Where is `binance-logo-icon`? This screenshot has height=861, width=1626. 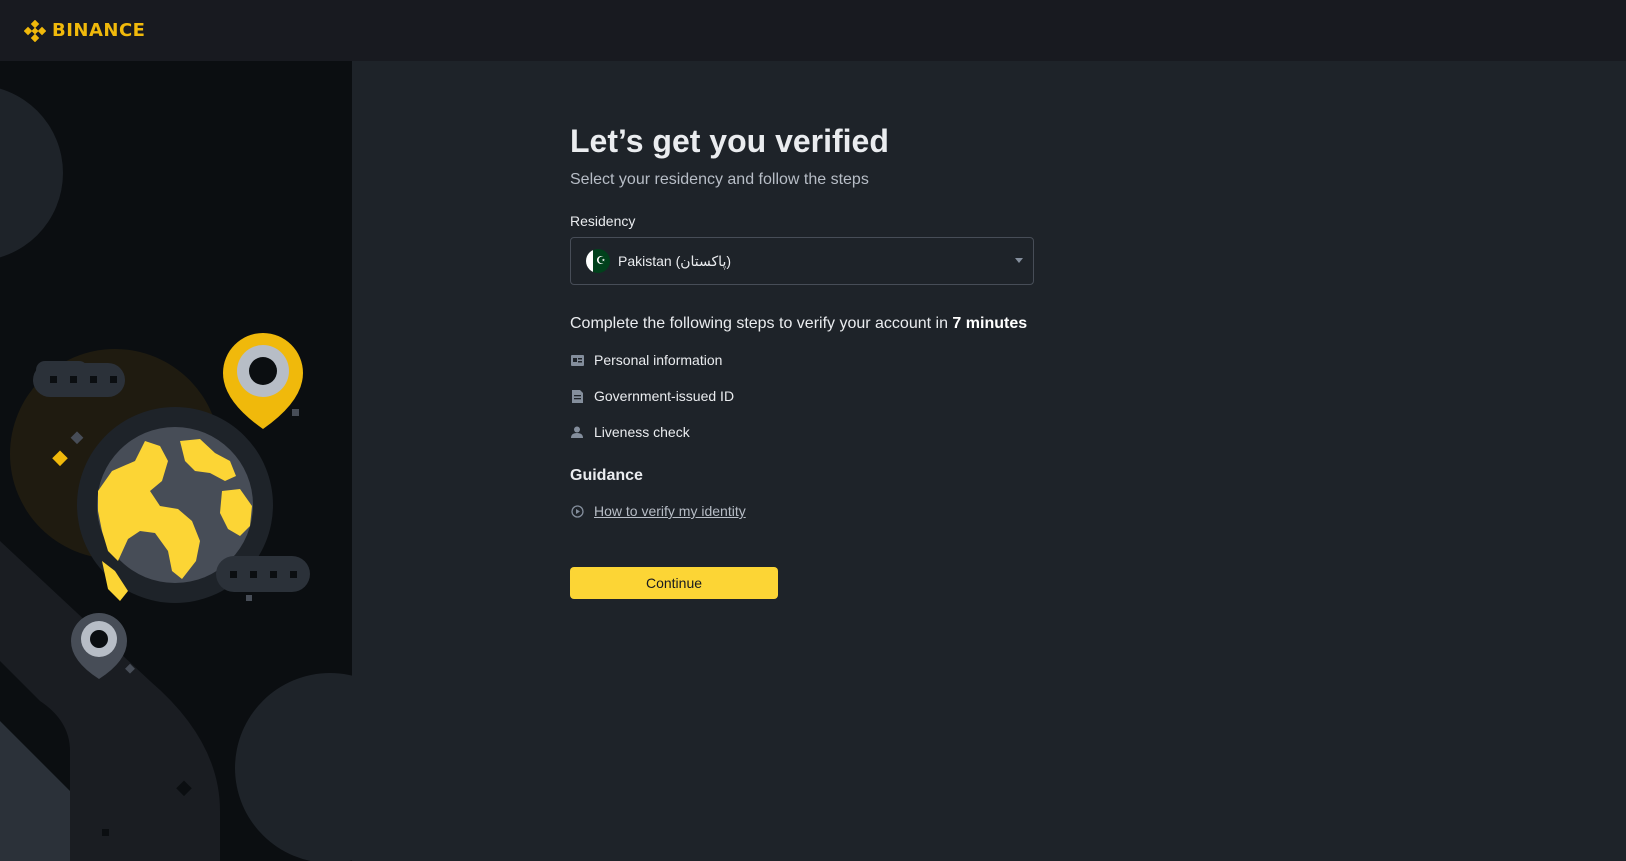 binance-logo-icon is located at coordinates (35, 30).